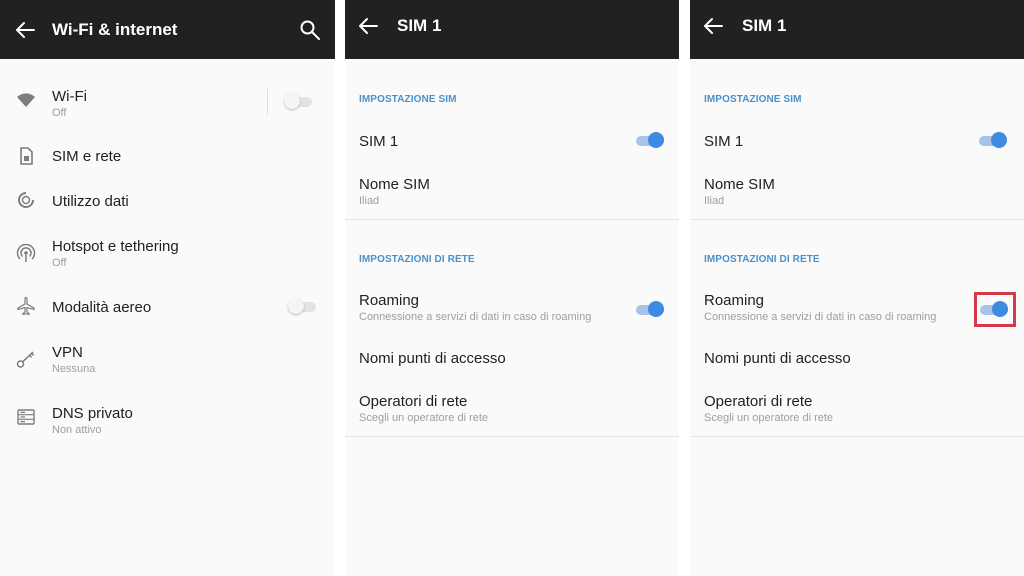  What do you see at coordinates (167, 202) in the screenshot?
I see `list-item-utilizzo-dati: Utilizzo dati` at bounding box center [167, 202].